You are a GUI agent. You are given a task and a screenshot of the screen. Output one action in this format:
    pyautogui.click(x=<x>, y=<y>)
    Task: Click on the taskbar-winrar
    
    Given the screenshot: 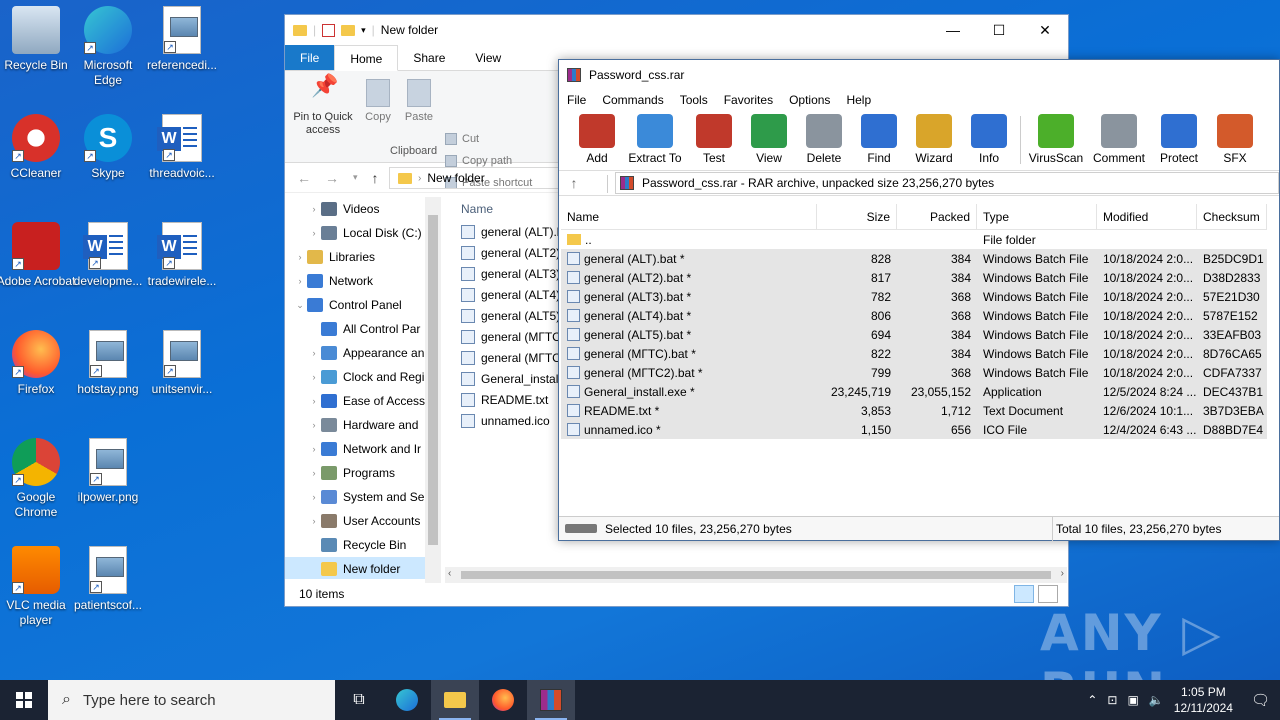 What is the action you would take?
    pyautogui.click(x=551, y=700)
    